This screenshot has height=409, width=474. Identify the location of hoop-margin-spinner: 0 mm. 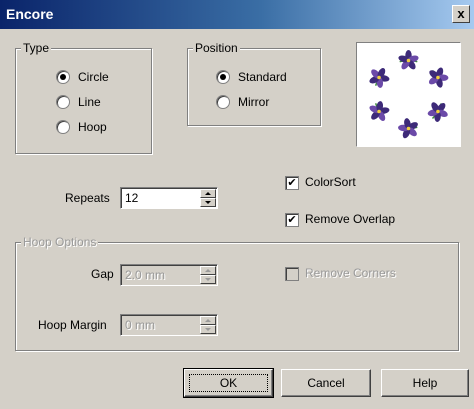
(169, 325).